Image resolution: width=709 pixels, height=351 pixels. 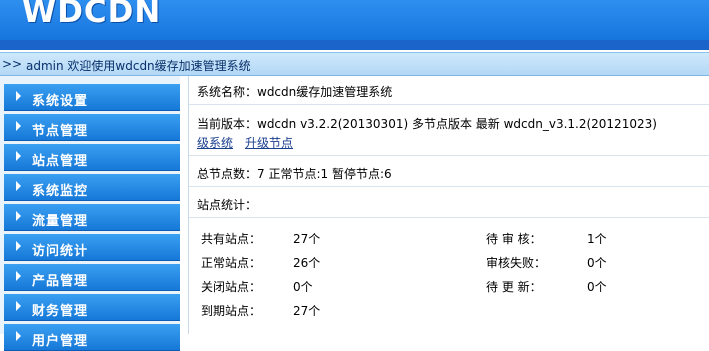 What do you see at coordinates (92, 127) in the screenshot?
I see `sidebar-item-node-management: 节点管理` at bounding box center [92, 127].